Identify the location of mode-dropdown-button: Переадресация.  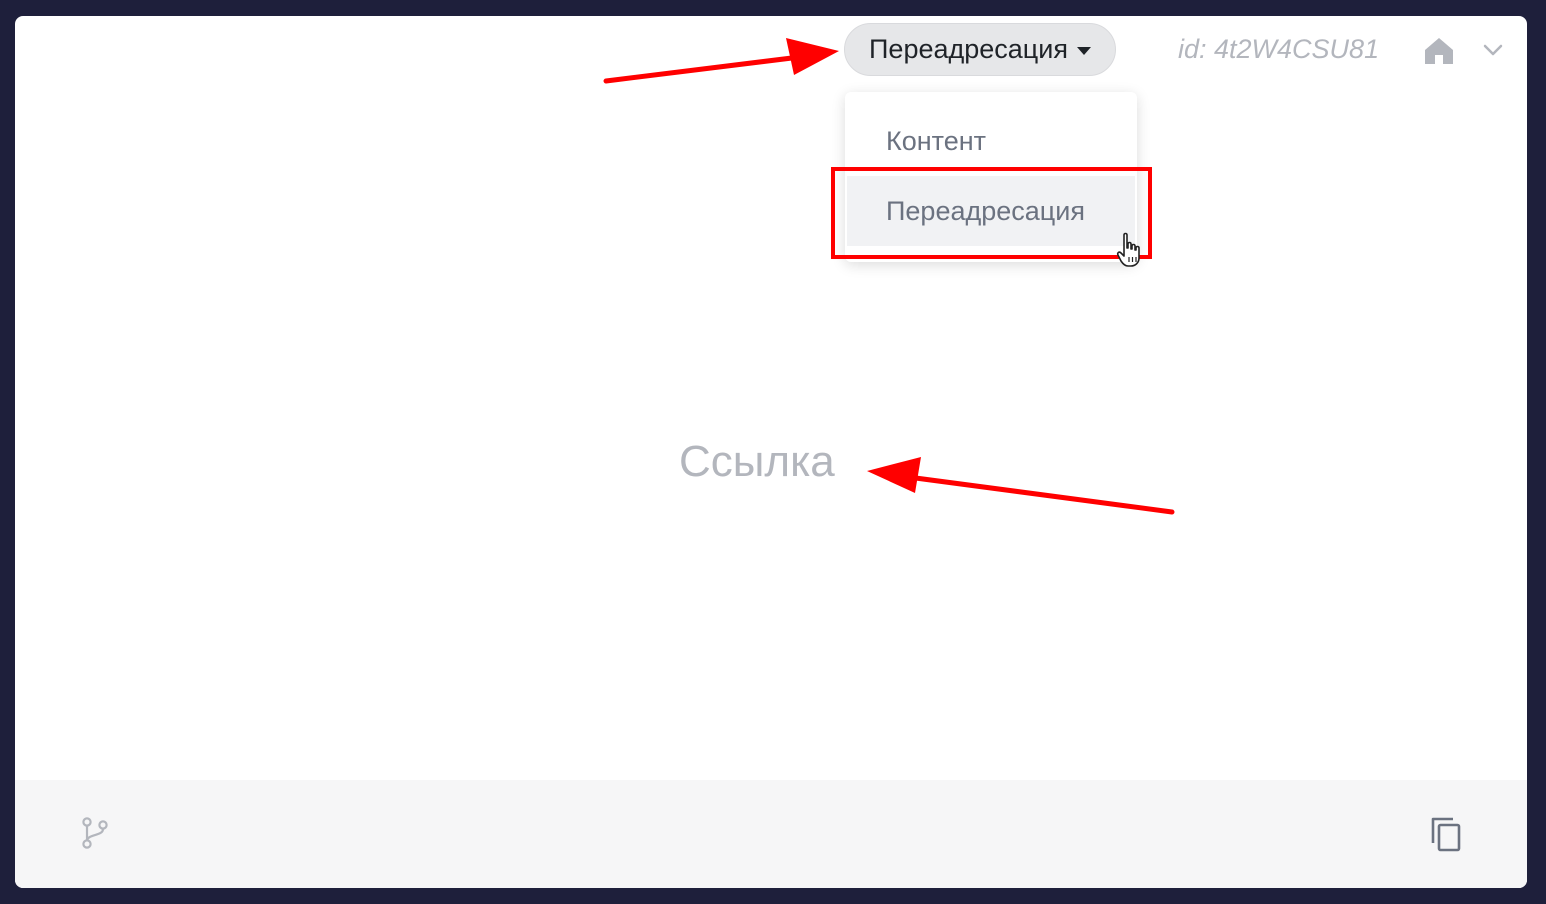
(980, 49).